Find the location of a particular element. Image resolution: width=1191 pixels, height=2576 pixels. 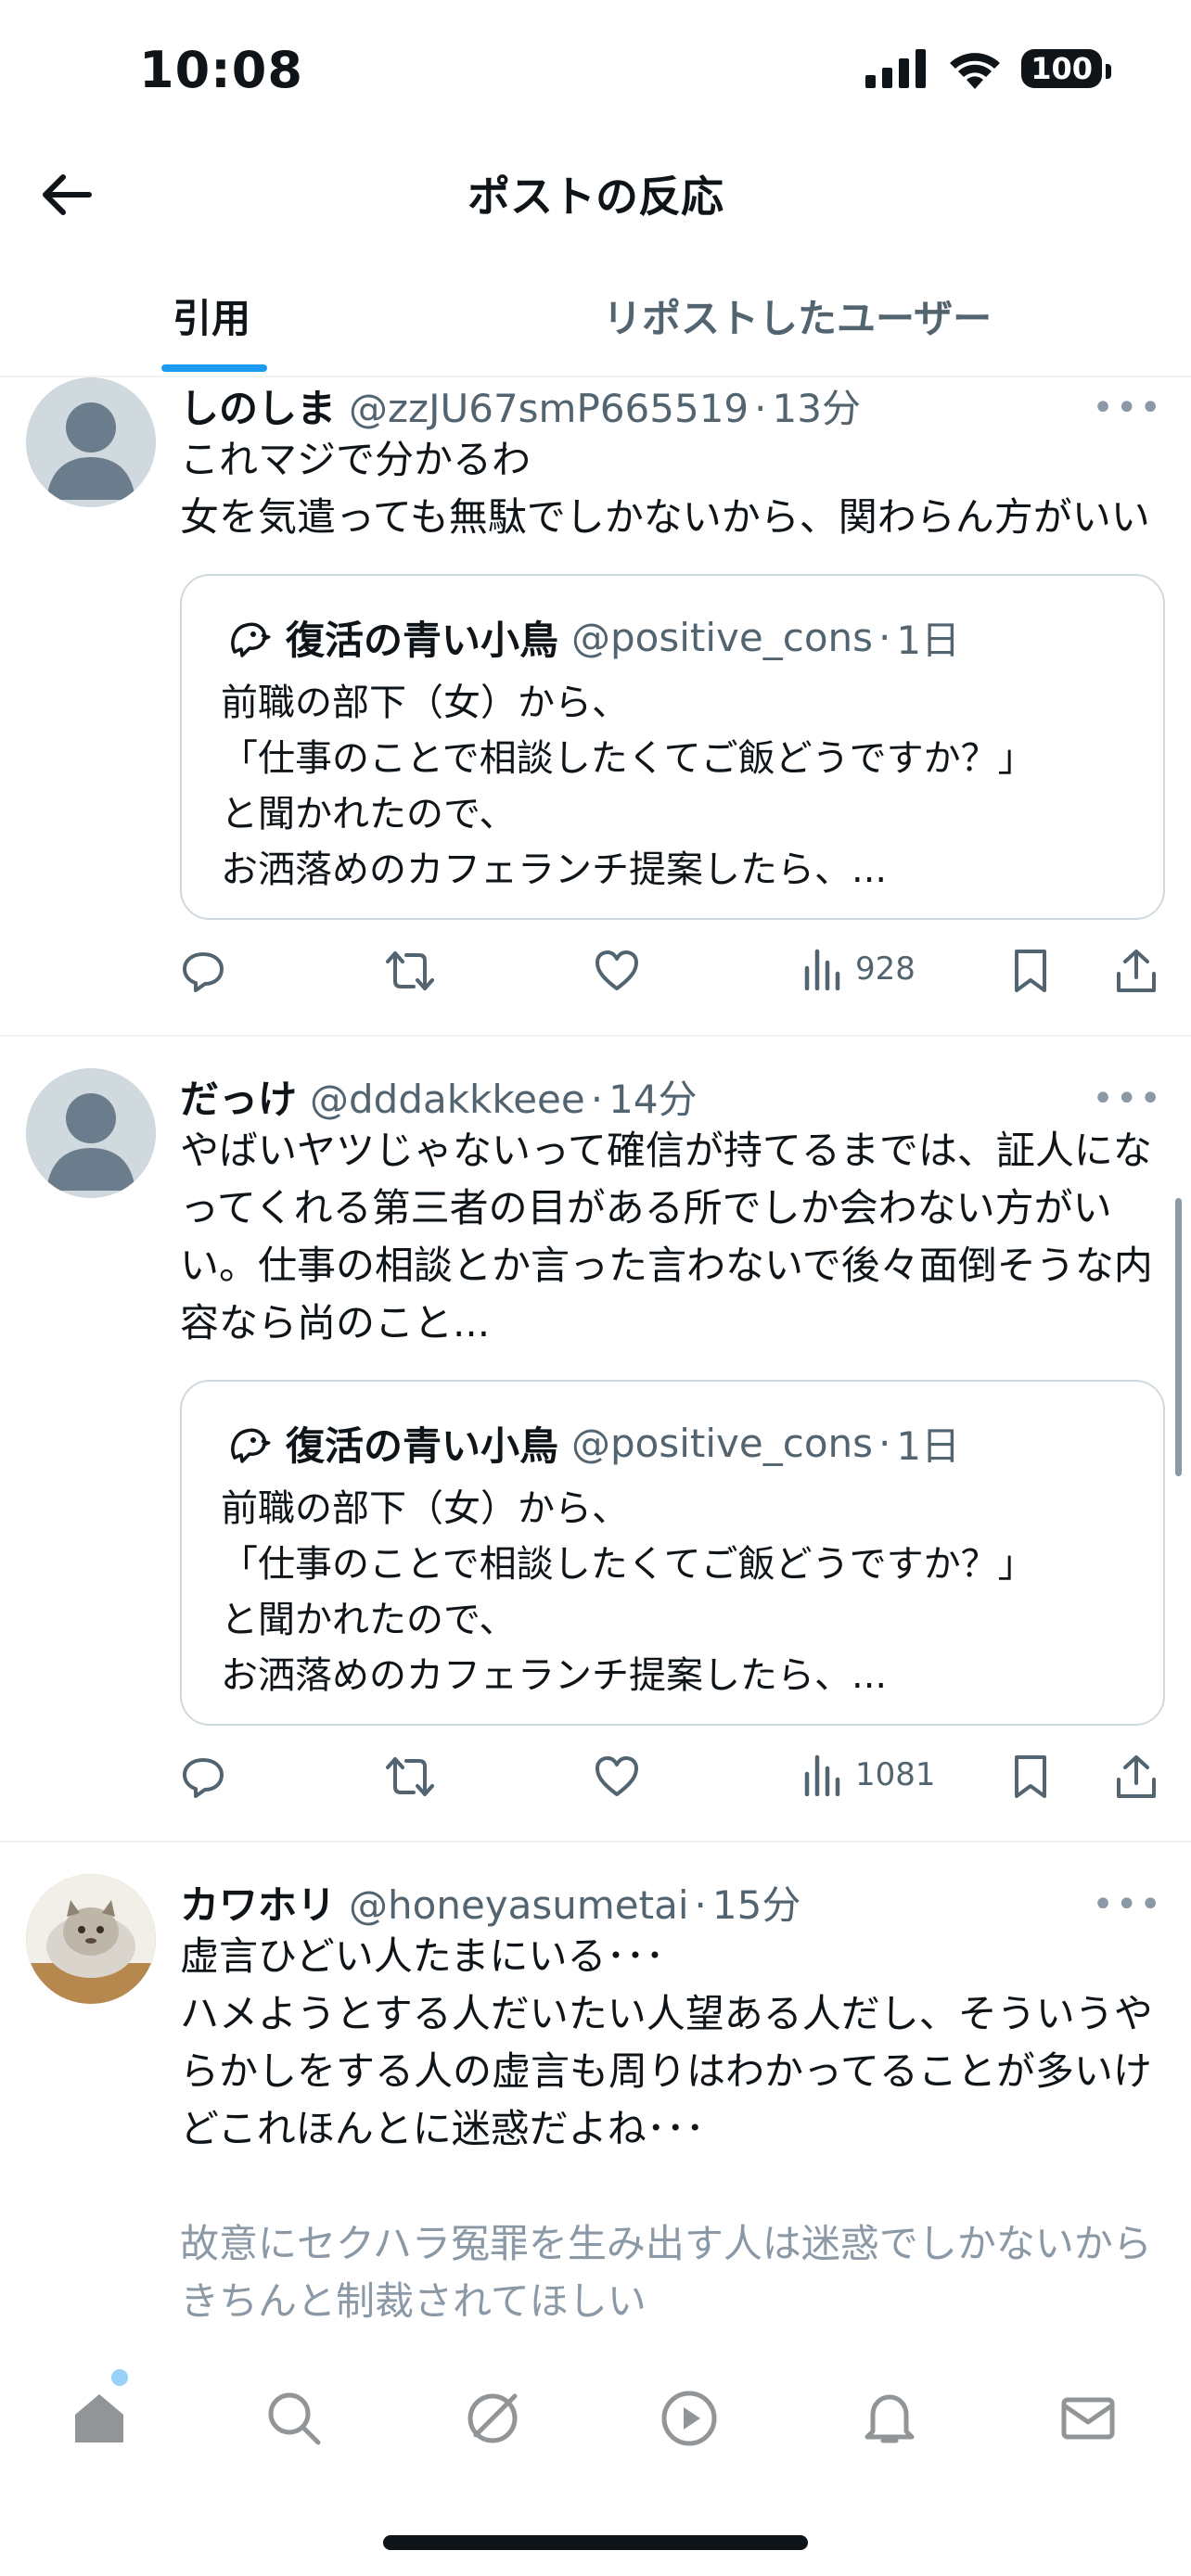

cellular-signal-icon is located at coordinates (896, 68).